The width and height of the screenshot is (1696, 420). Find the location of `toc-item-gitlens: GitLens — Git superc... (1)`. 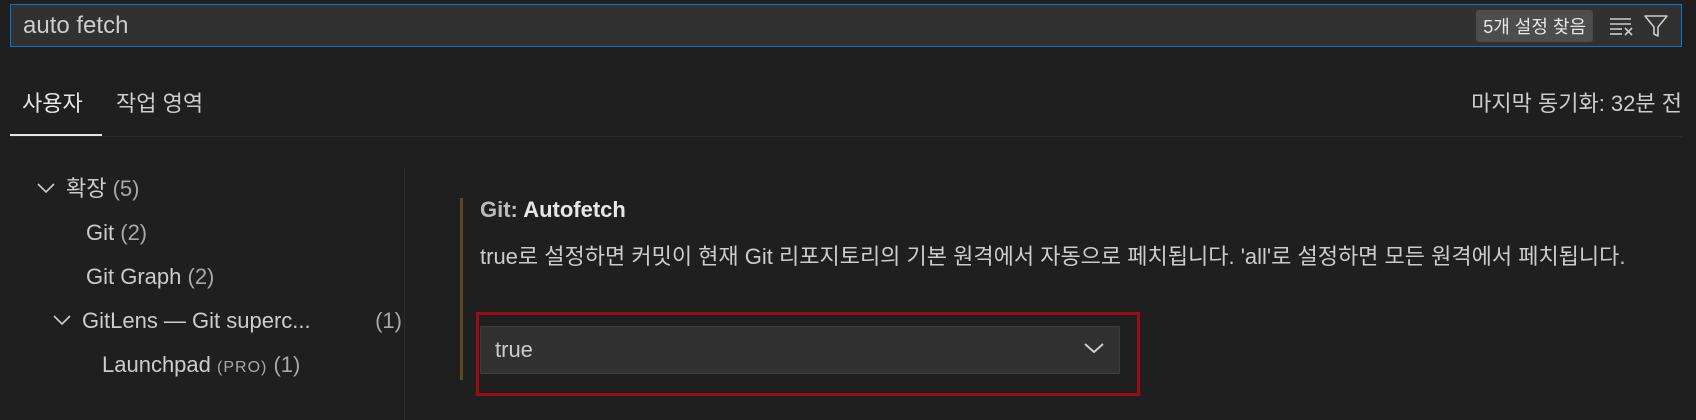

toc-item-gitlens: GitLens — Git superc... (1) is located at coordinates (227, 321).